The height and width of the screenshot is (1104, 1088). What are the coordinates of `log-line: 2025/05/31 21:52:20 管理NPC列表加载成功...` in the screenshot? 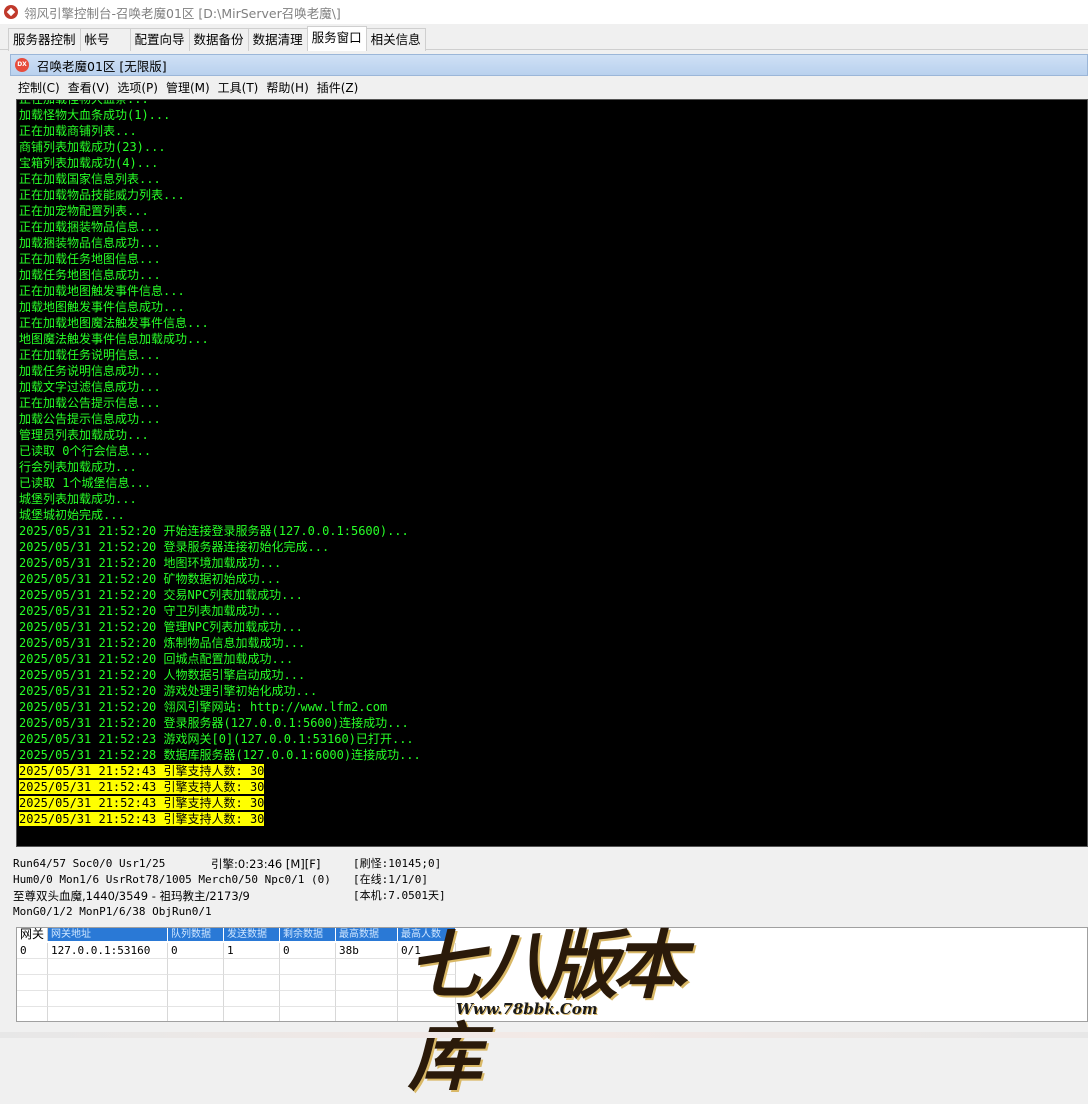 It's located at (161, 627).